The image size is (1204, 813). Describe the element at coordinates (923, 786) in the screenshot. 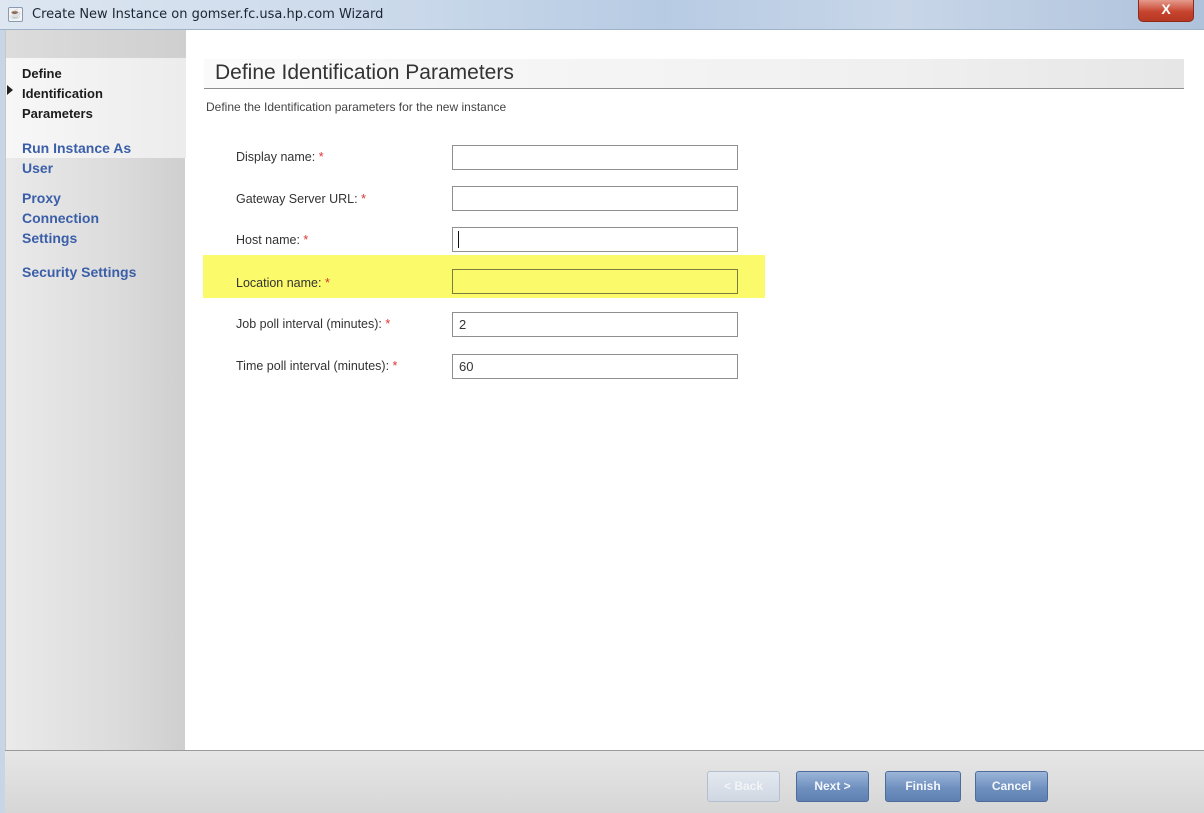

I see `finish-button: Finish` at that location.